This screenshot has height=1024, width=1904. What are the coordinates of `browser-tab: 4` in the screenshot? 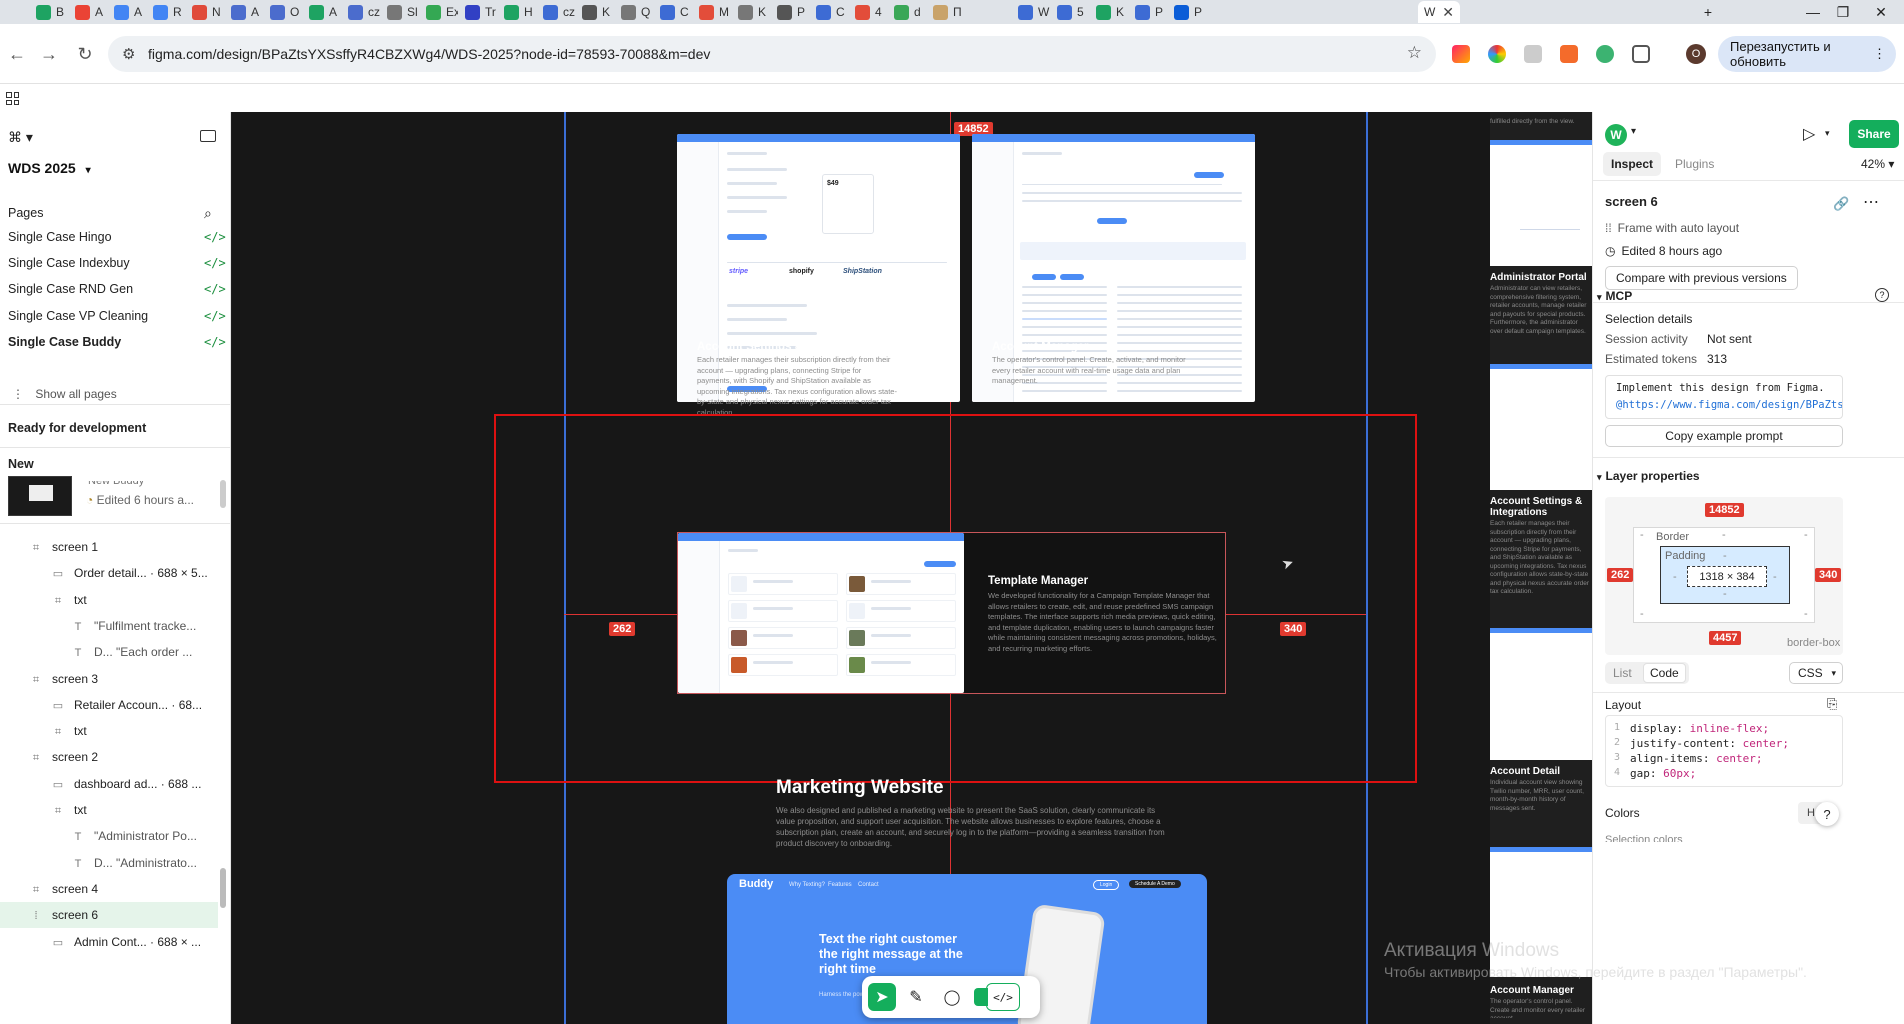 It's located at (868, 12).